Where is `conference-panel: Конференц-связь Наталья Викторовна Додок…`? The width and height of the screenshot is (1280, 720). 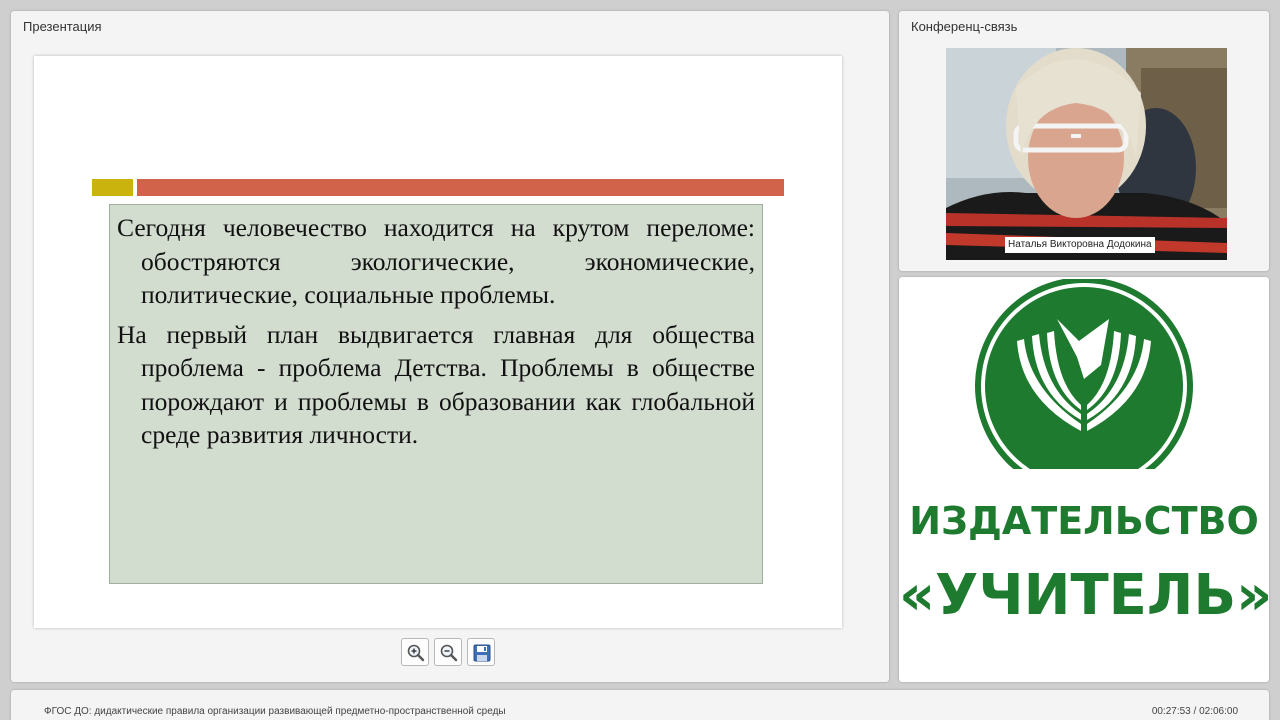
conference-panel: Конференц-связь Наталья Викторовна Додок… is located at coordinates (1084, 141).